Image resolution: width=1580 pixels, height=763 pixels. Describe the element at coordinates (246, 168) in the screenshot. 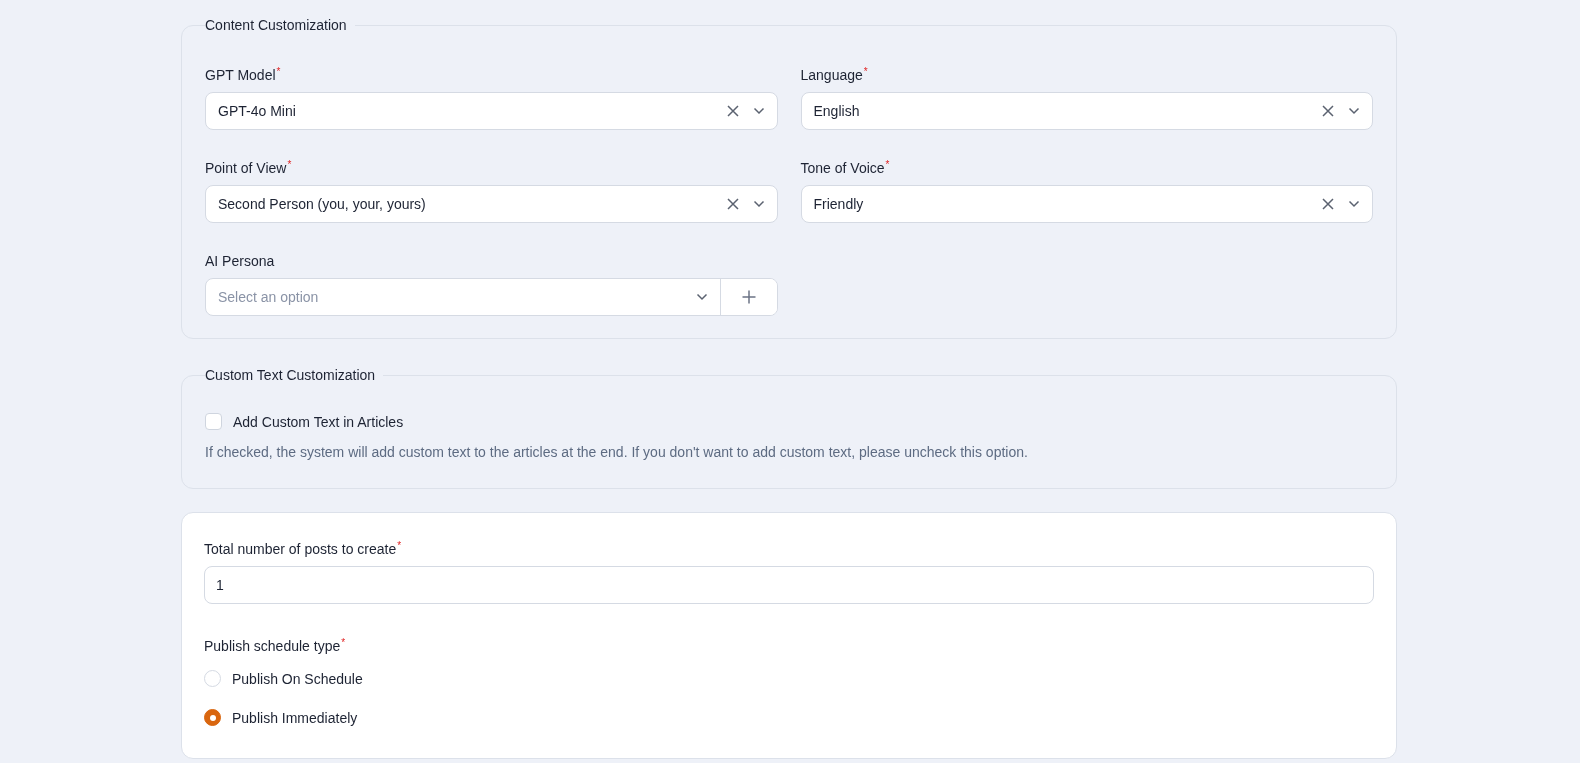

I see `field-label: Point of View` at that location.